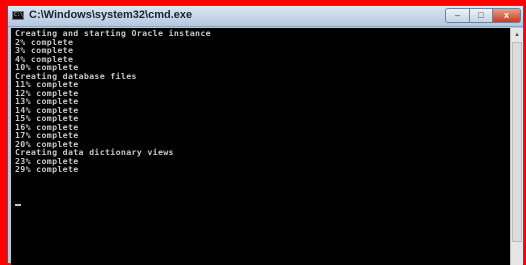  I want to click on maximize-button: □, so click(481, 15).